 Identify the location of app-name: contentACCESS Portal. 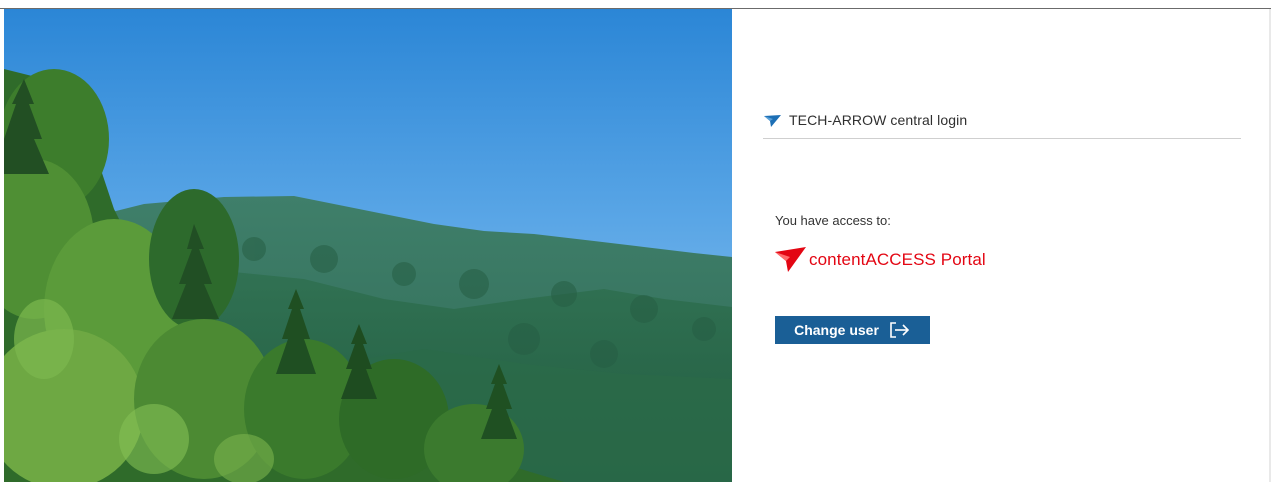
(897, 259).